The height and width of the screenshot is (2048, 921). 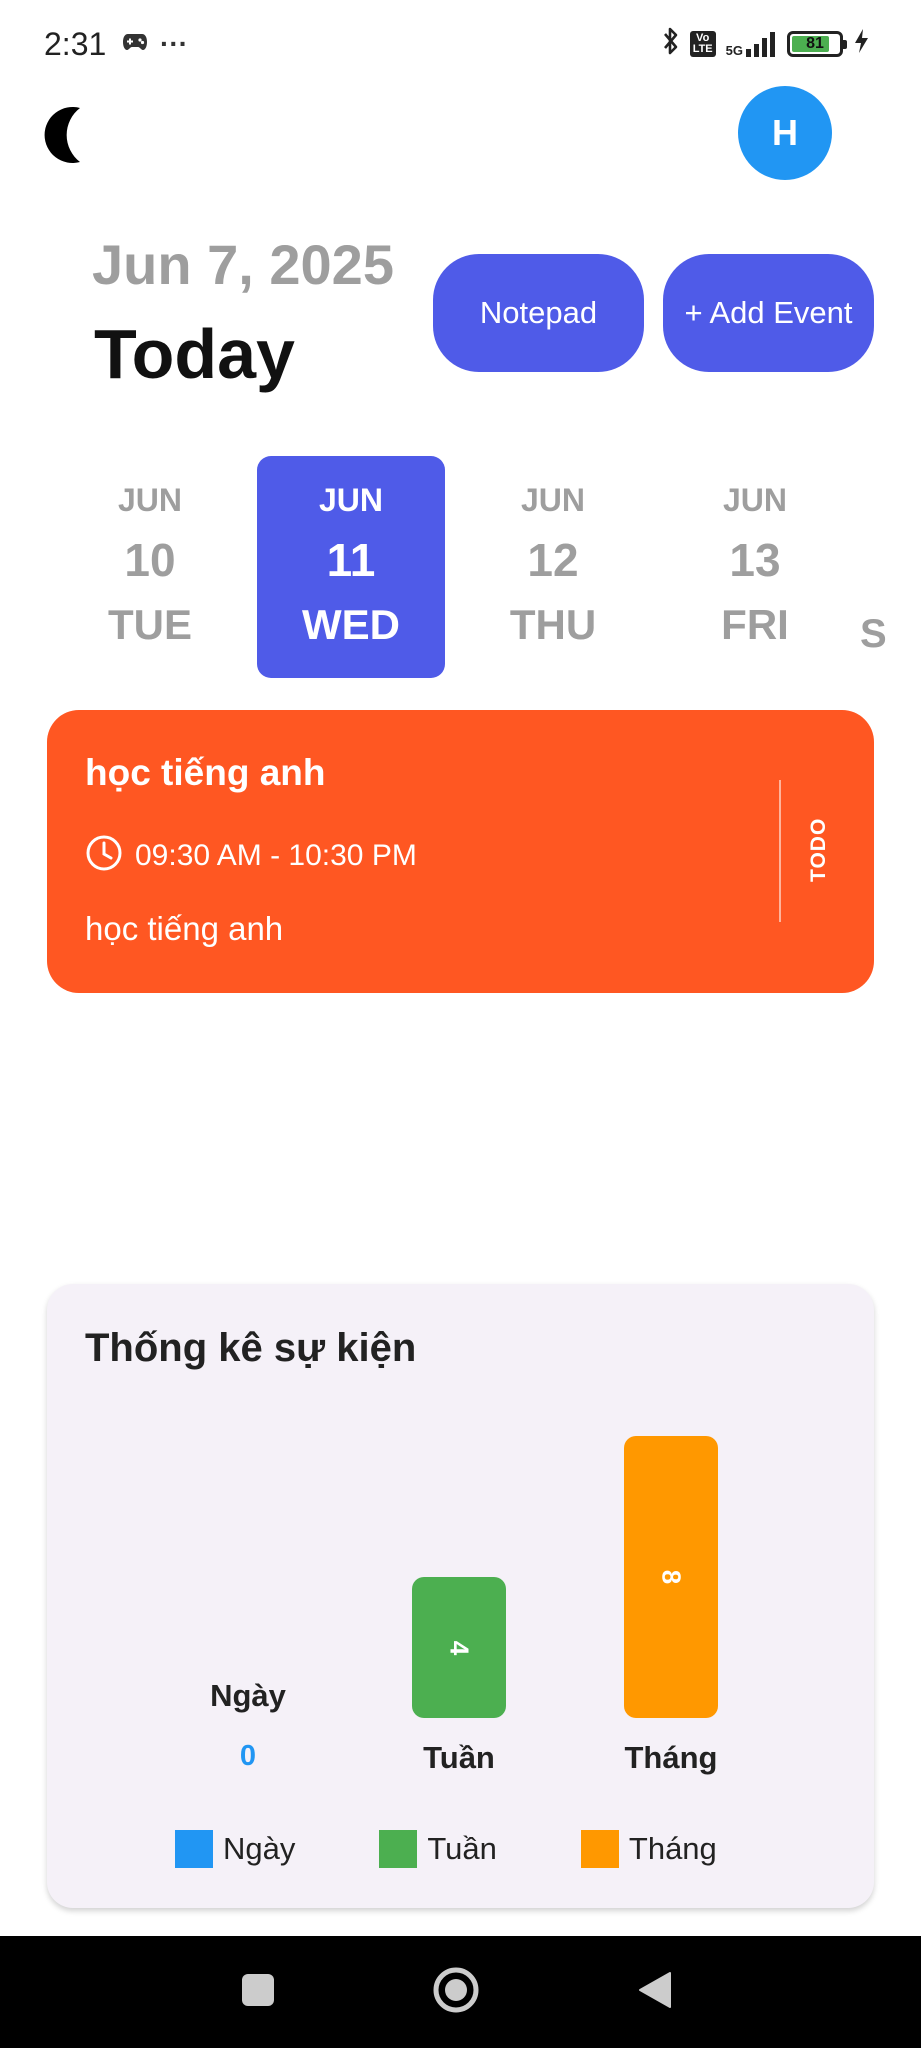 I want to click on battery-level: 81, so click(x=815, y=43).